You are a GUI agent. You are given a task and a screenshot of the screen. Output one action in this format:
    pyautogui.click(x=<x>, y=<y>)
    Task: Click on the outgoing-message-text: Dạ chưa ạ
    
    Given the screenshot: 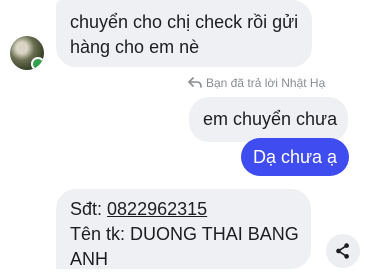 What is the action you would take?
    pyautogui.click(x=295, y=157)
    